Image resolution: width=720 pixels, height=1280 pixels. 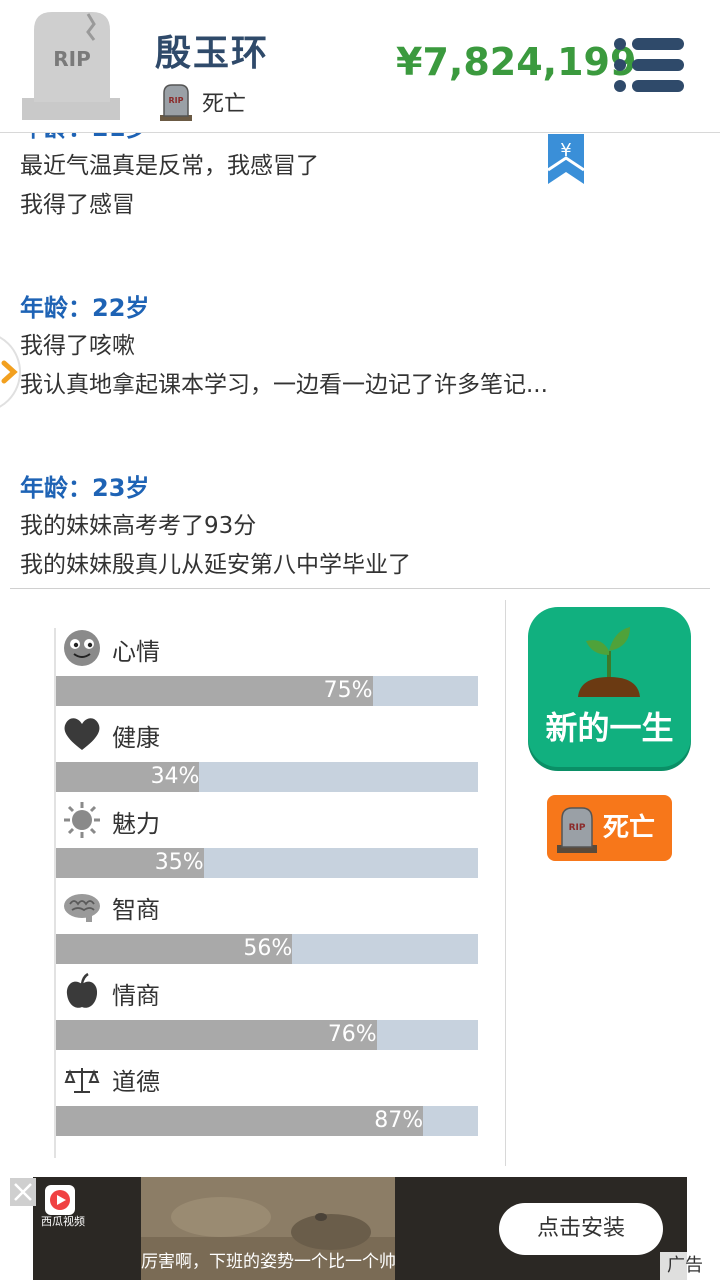 I want to click on stat-percent: 75%, so click(x=348, y=690).